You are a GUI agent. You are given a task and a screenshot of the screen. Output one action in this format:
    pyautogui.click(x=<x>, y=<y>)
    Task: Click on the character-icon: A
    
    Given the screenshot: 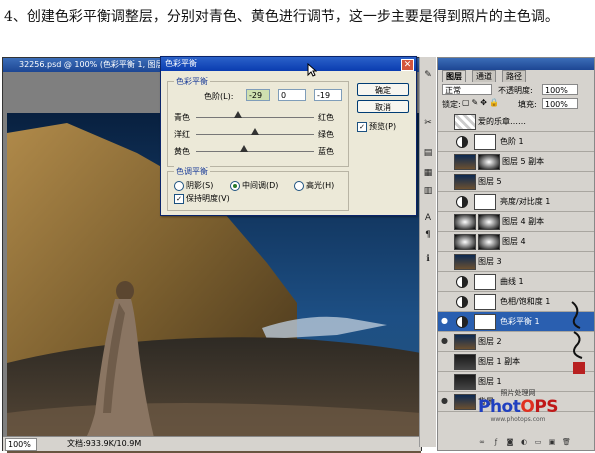 What is the action you would take?
    pyautogui.click(x=428, y=218)
    